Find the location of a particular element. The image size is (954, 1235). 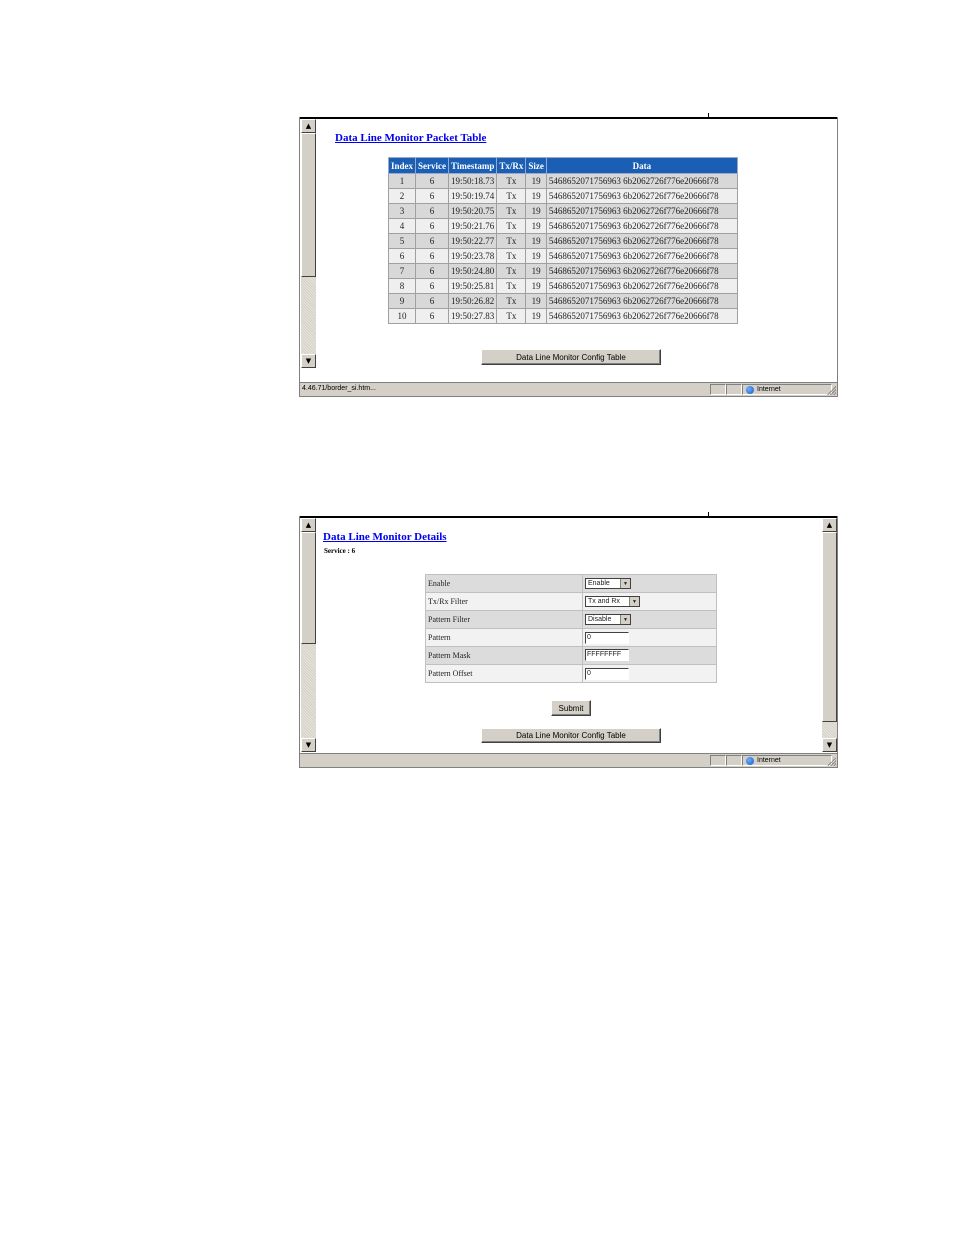

form-row-pattern-mask: Pattern Mask FFFFFFFF is located at coordinates (571, 655).